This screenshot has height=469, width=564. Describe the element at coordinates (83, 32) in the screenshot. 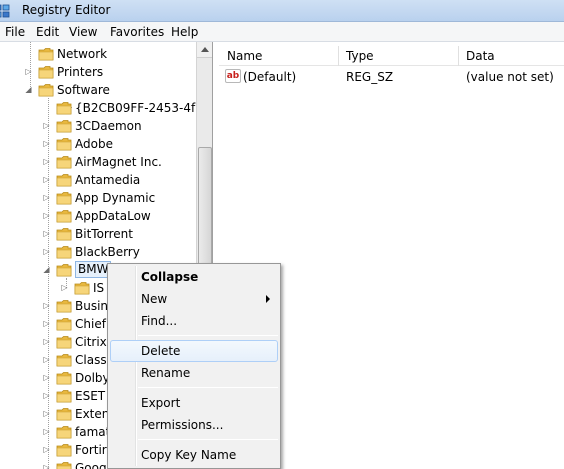

I see `menu-view: View` at that location.